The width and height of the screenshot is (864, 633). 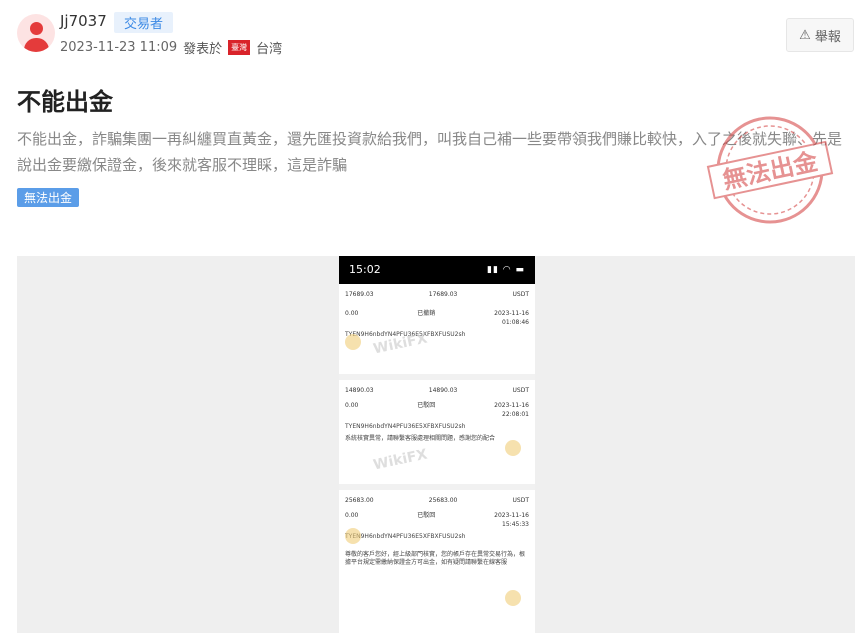 I want to click on signal-wifi-battery-icon: ▮▮ ◠ ▬, so click(x=506, y=270).